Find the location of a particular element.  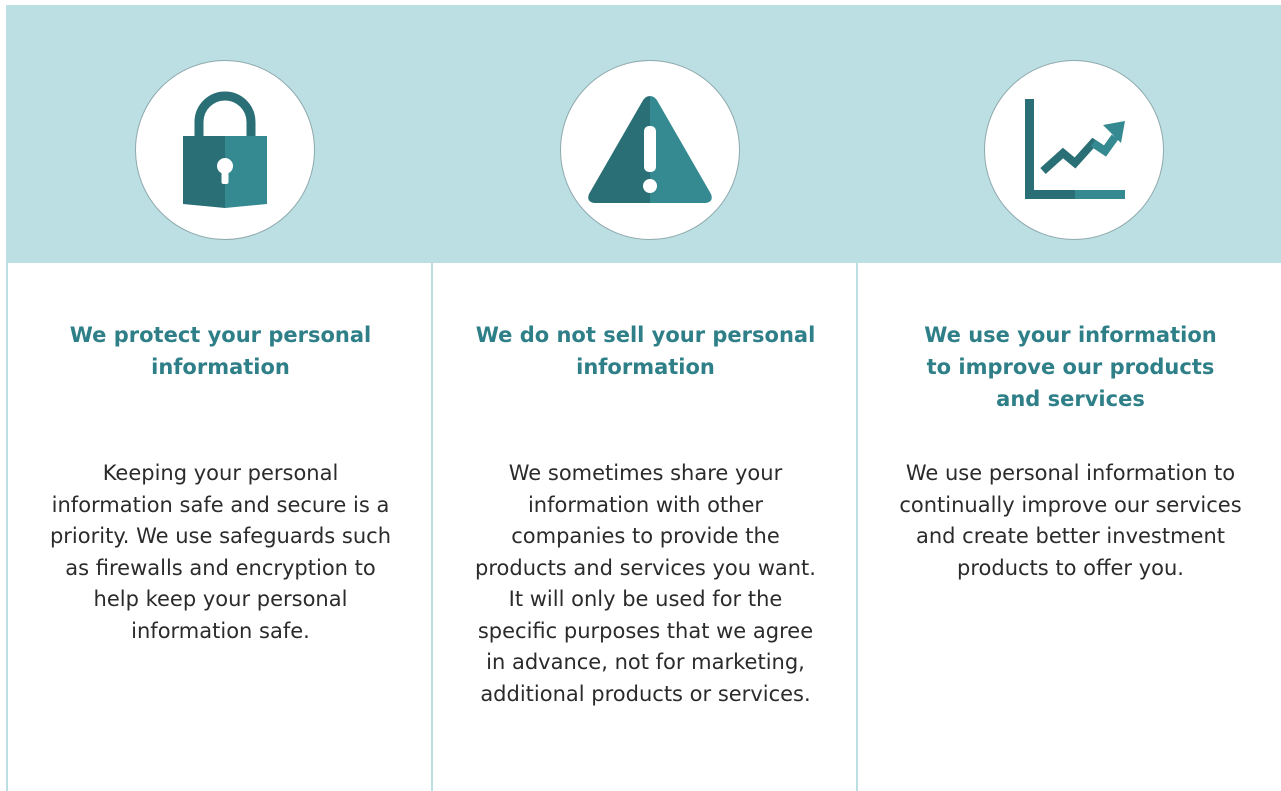

lock-icon is located at coordinates (225, 149).